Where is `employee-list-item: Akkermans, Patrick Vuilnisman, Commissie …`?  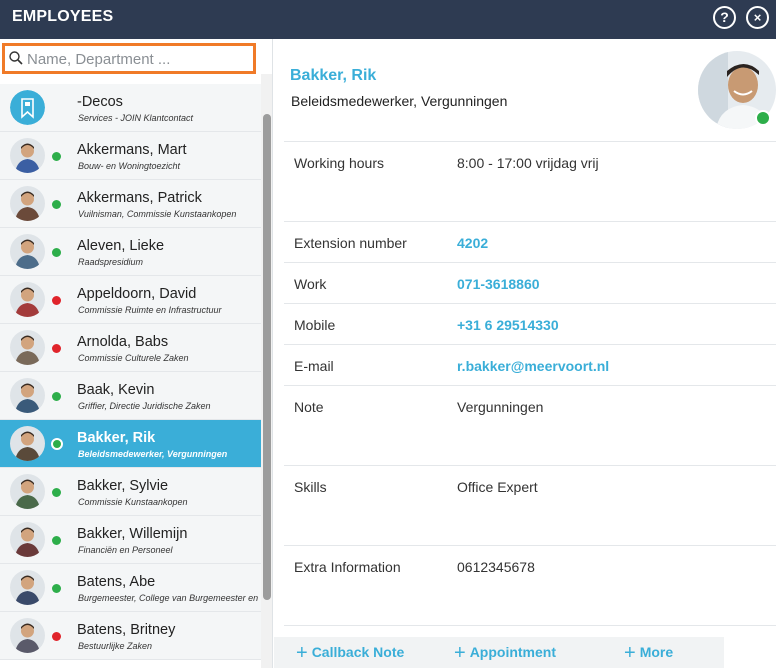
employee-list-item: Akkermans, Patrick Vuilnisman, Commissie … is located at coordinates (130, 204).